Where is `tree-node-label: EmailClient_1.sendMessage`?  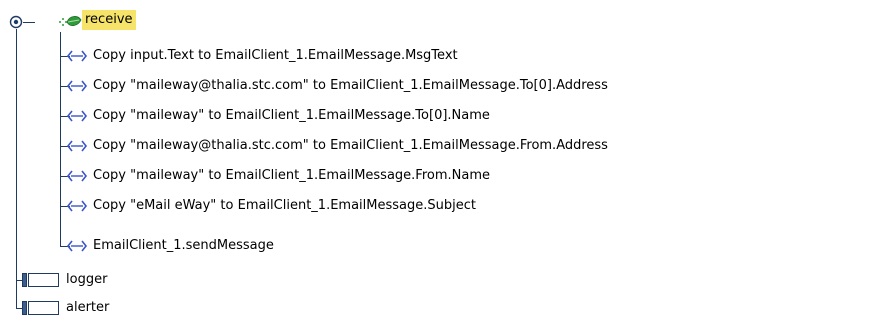
tree-node-label: EmailClient_1.sendMessage is located at coordinates (183, 245).